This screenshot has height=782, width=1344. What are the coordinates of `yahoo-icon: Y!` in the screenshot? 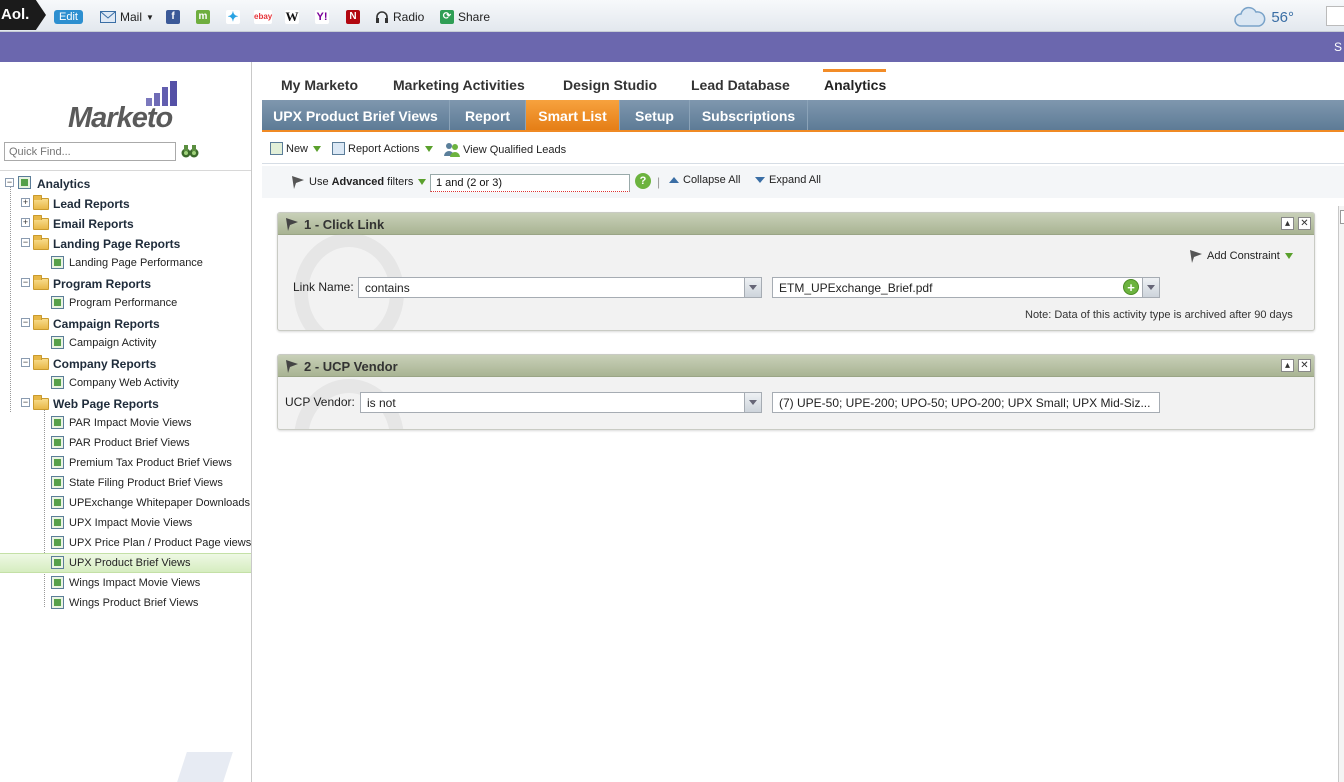 It's located at (322, 17).